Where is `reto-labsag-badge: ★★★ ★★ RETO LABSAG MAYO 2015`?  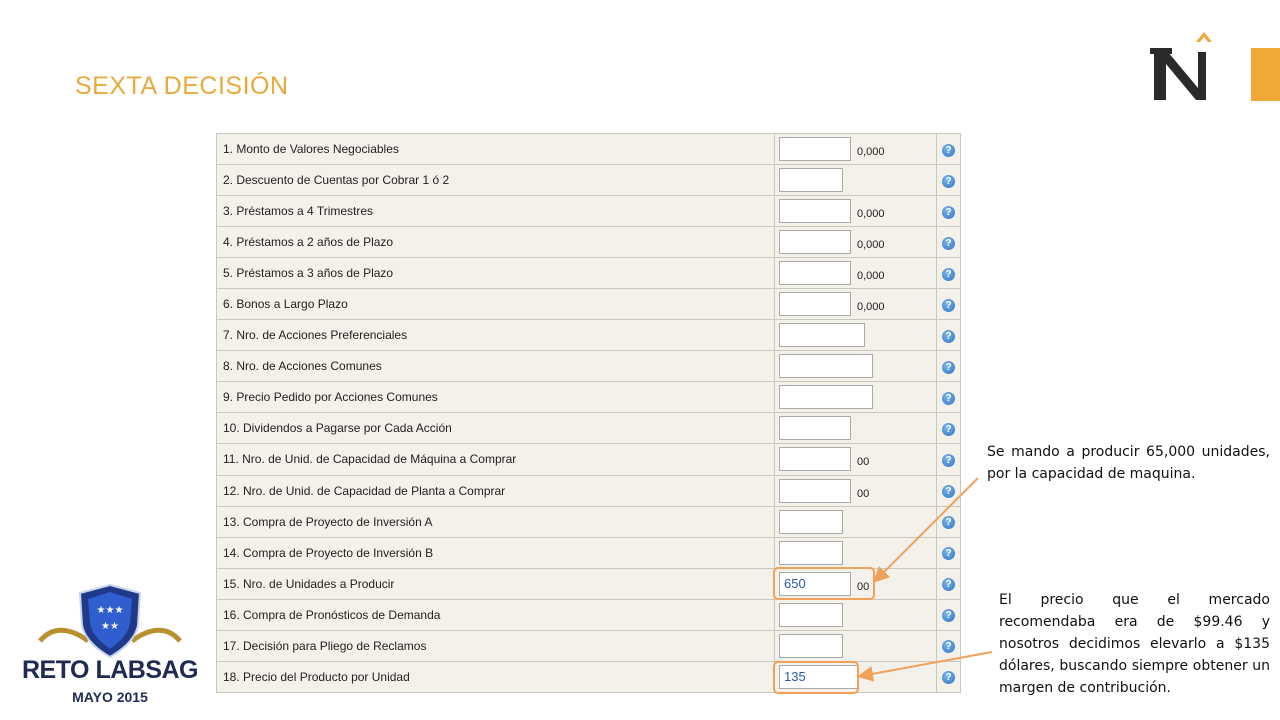 reto-labsag-badge: ★★★ ★★ RETO LABSAG MAYO 2015 is located at coordinates (110, 648).